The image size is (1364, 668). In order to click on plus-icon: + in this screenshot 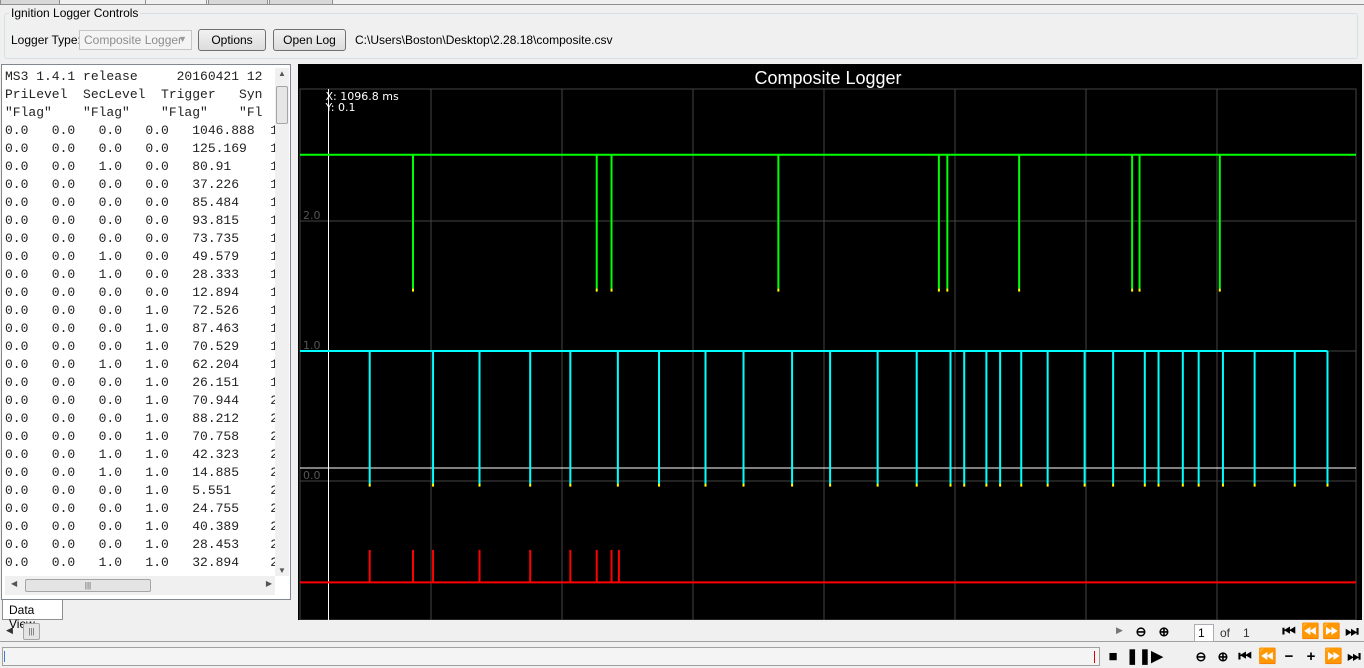, I will do `click(1311, 657)`.